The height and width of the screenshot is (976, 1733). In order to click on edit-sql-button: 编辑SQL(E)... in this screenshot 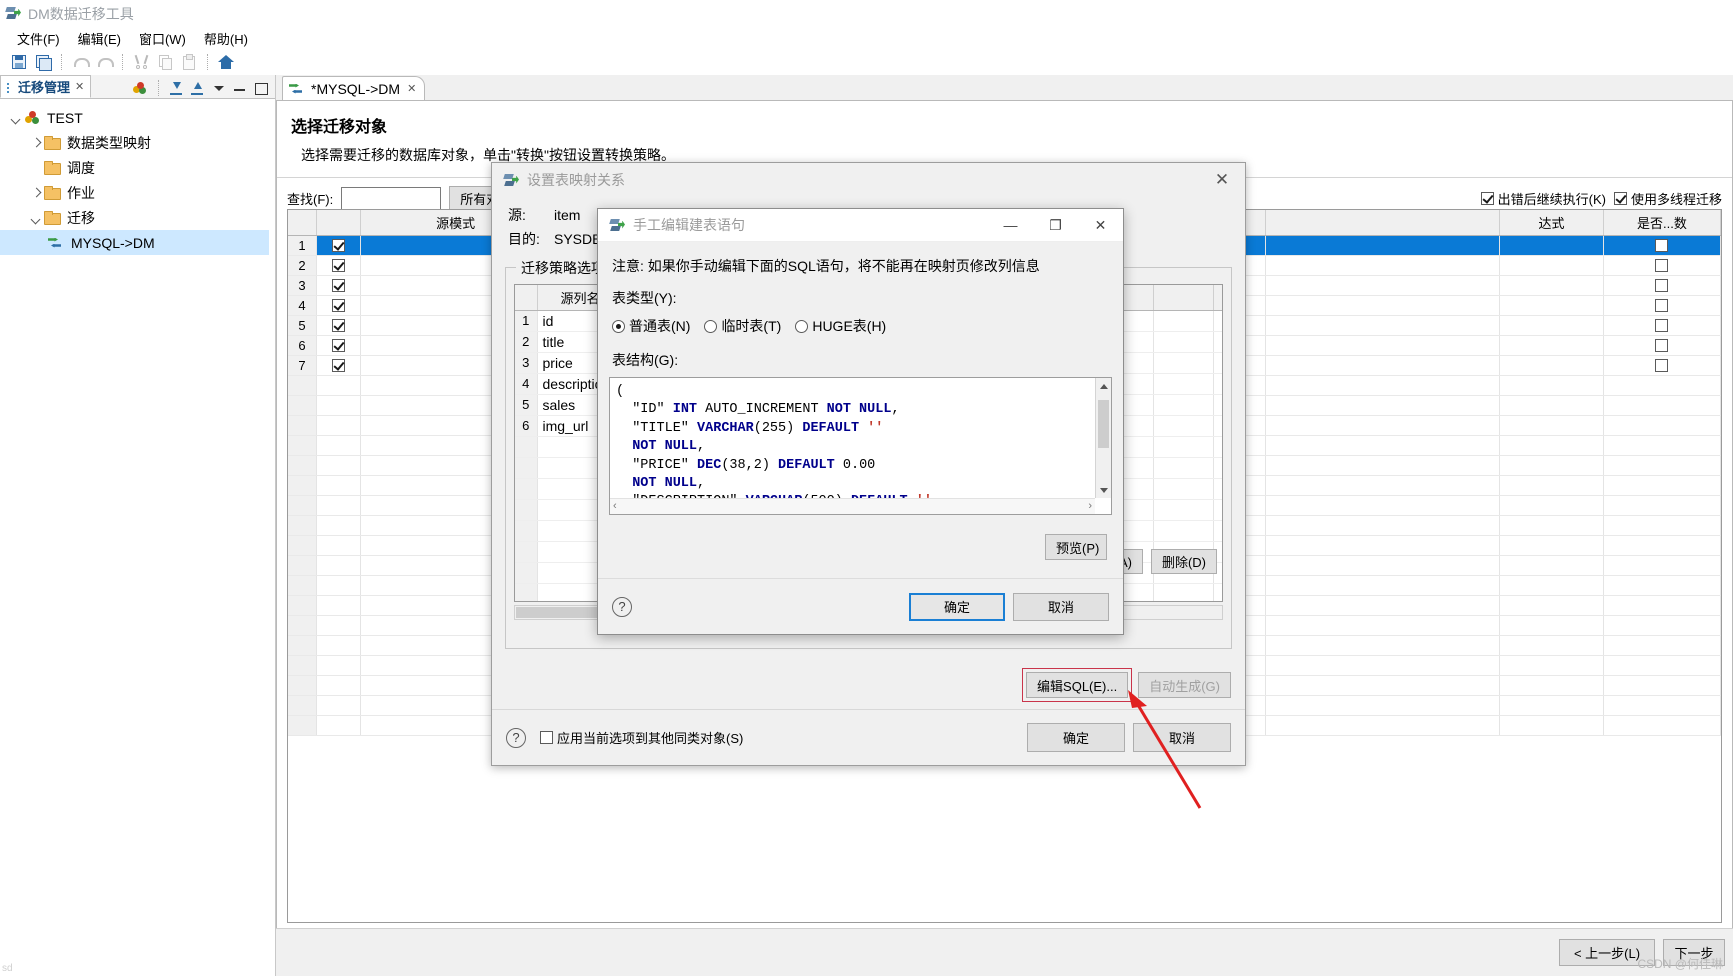, I will do `click(1077, 685)`.